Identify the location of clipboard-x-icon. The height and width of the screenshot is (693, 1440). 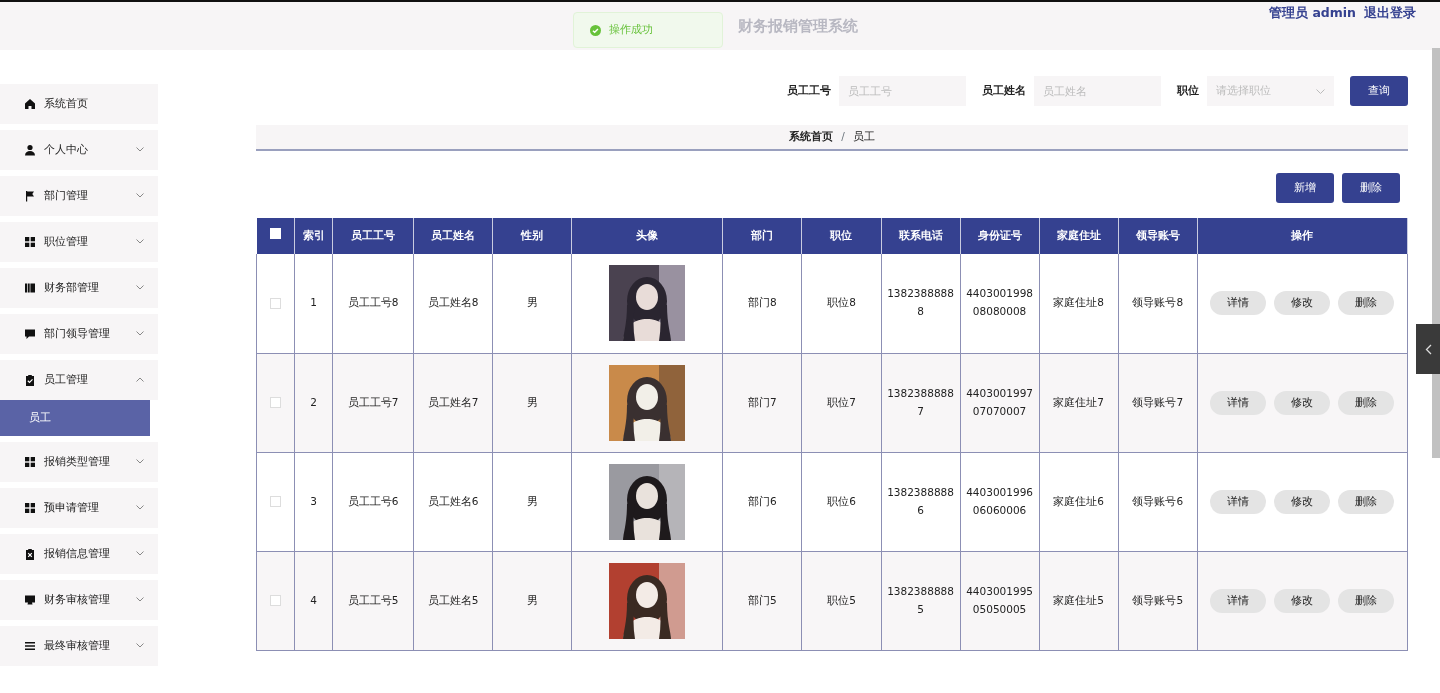
(30, 554).